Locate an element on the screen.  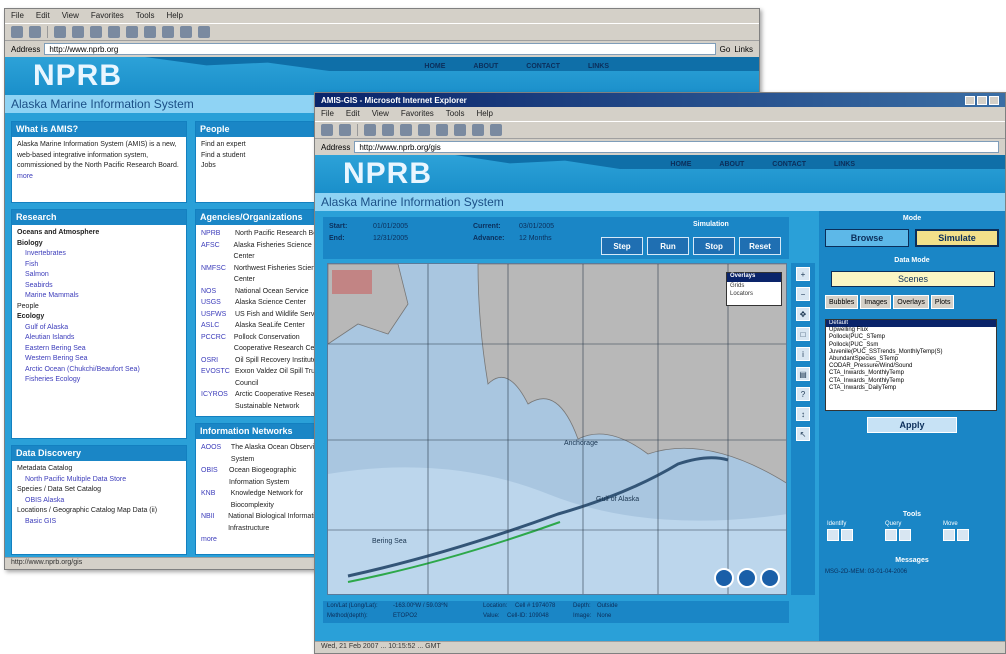
maximize-button is located at coordinates (982, 100).